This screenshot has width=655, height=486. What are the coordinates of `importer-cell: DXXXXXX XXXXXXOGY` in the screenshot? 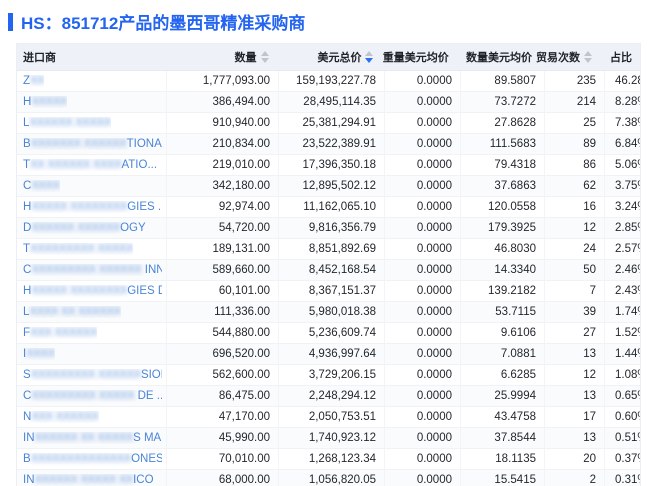 It's located at (92, 228).